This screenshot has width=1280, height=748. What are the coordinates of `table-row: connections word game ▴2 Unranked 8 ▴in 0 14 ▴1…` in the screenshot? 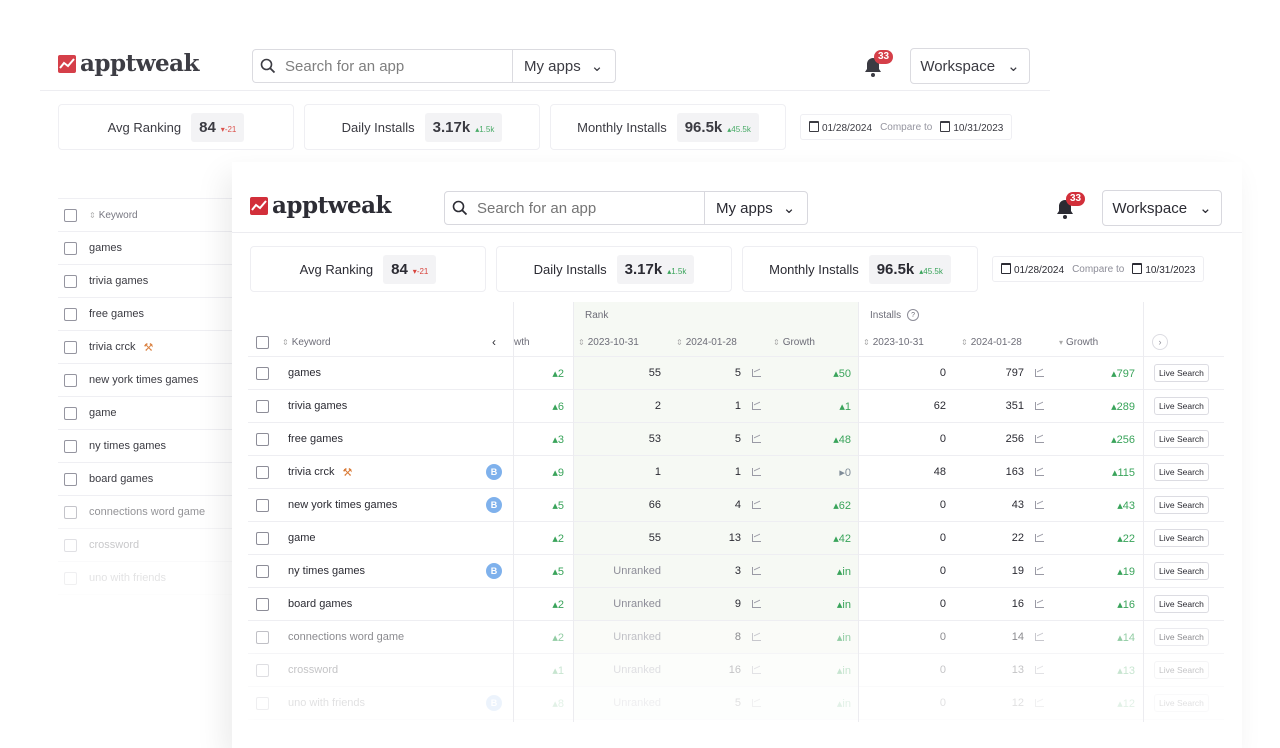 It's located at (736, 637).